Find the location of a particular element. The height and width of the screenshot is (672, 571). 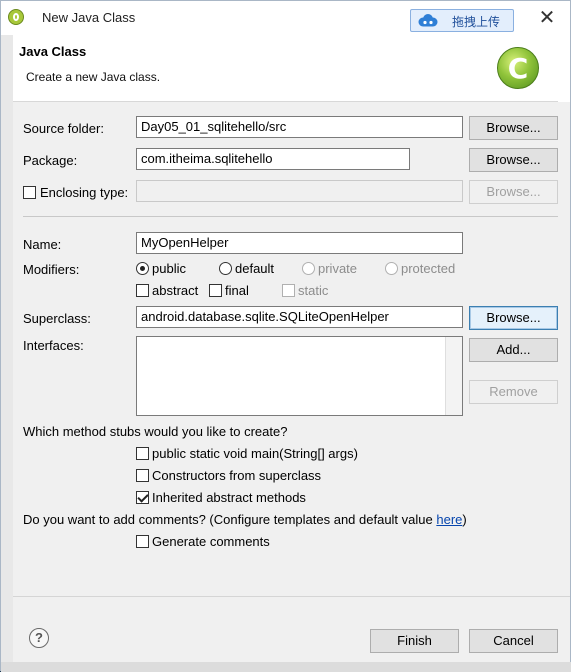

inherited-abstract-methods-label: Inherited abstract methods is located at coordinates (229, 497).